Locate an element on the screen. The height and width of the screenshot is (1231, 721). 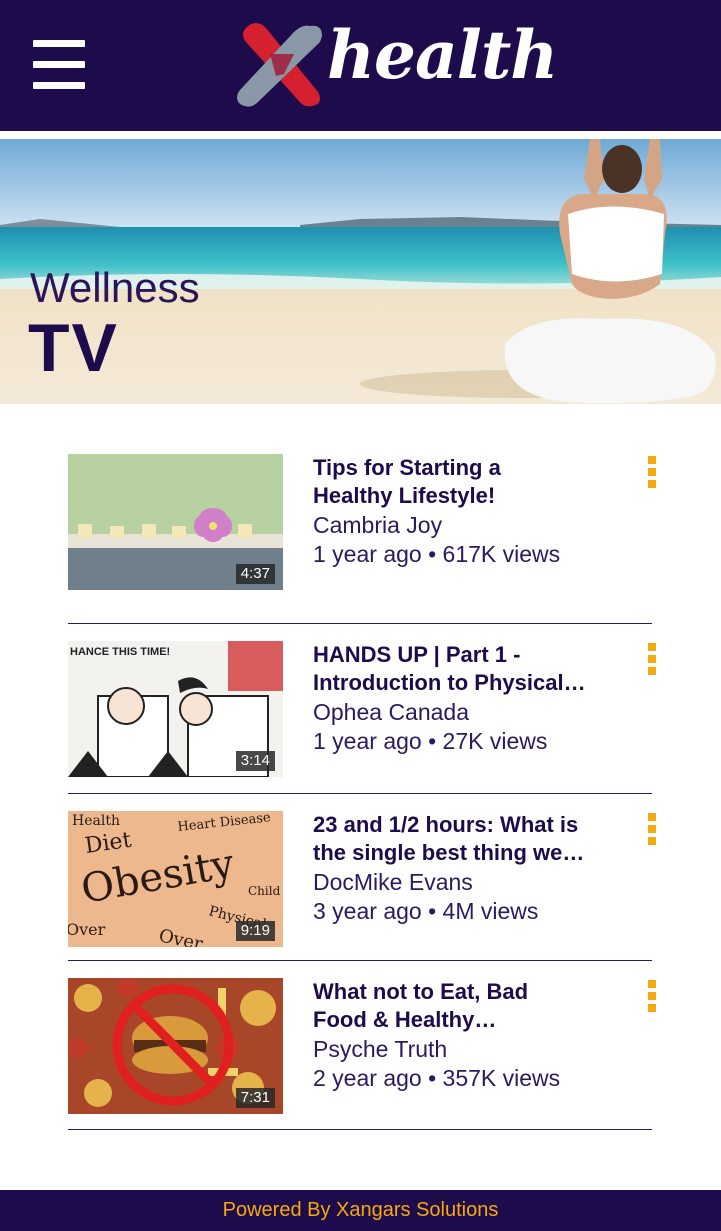
video-thumbnail: HANCE THIS TIME! 3:14 is located at coordinates (175, 709).